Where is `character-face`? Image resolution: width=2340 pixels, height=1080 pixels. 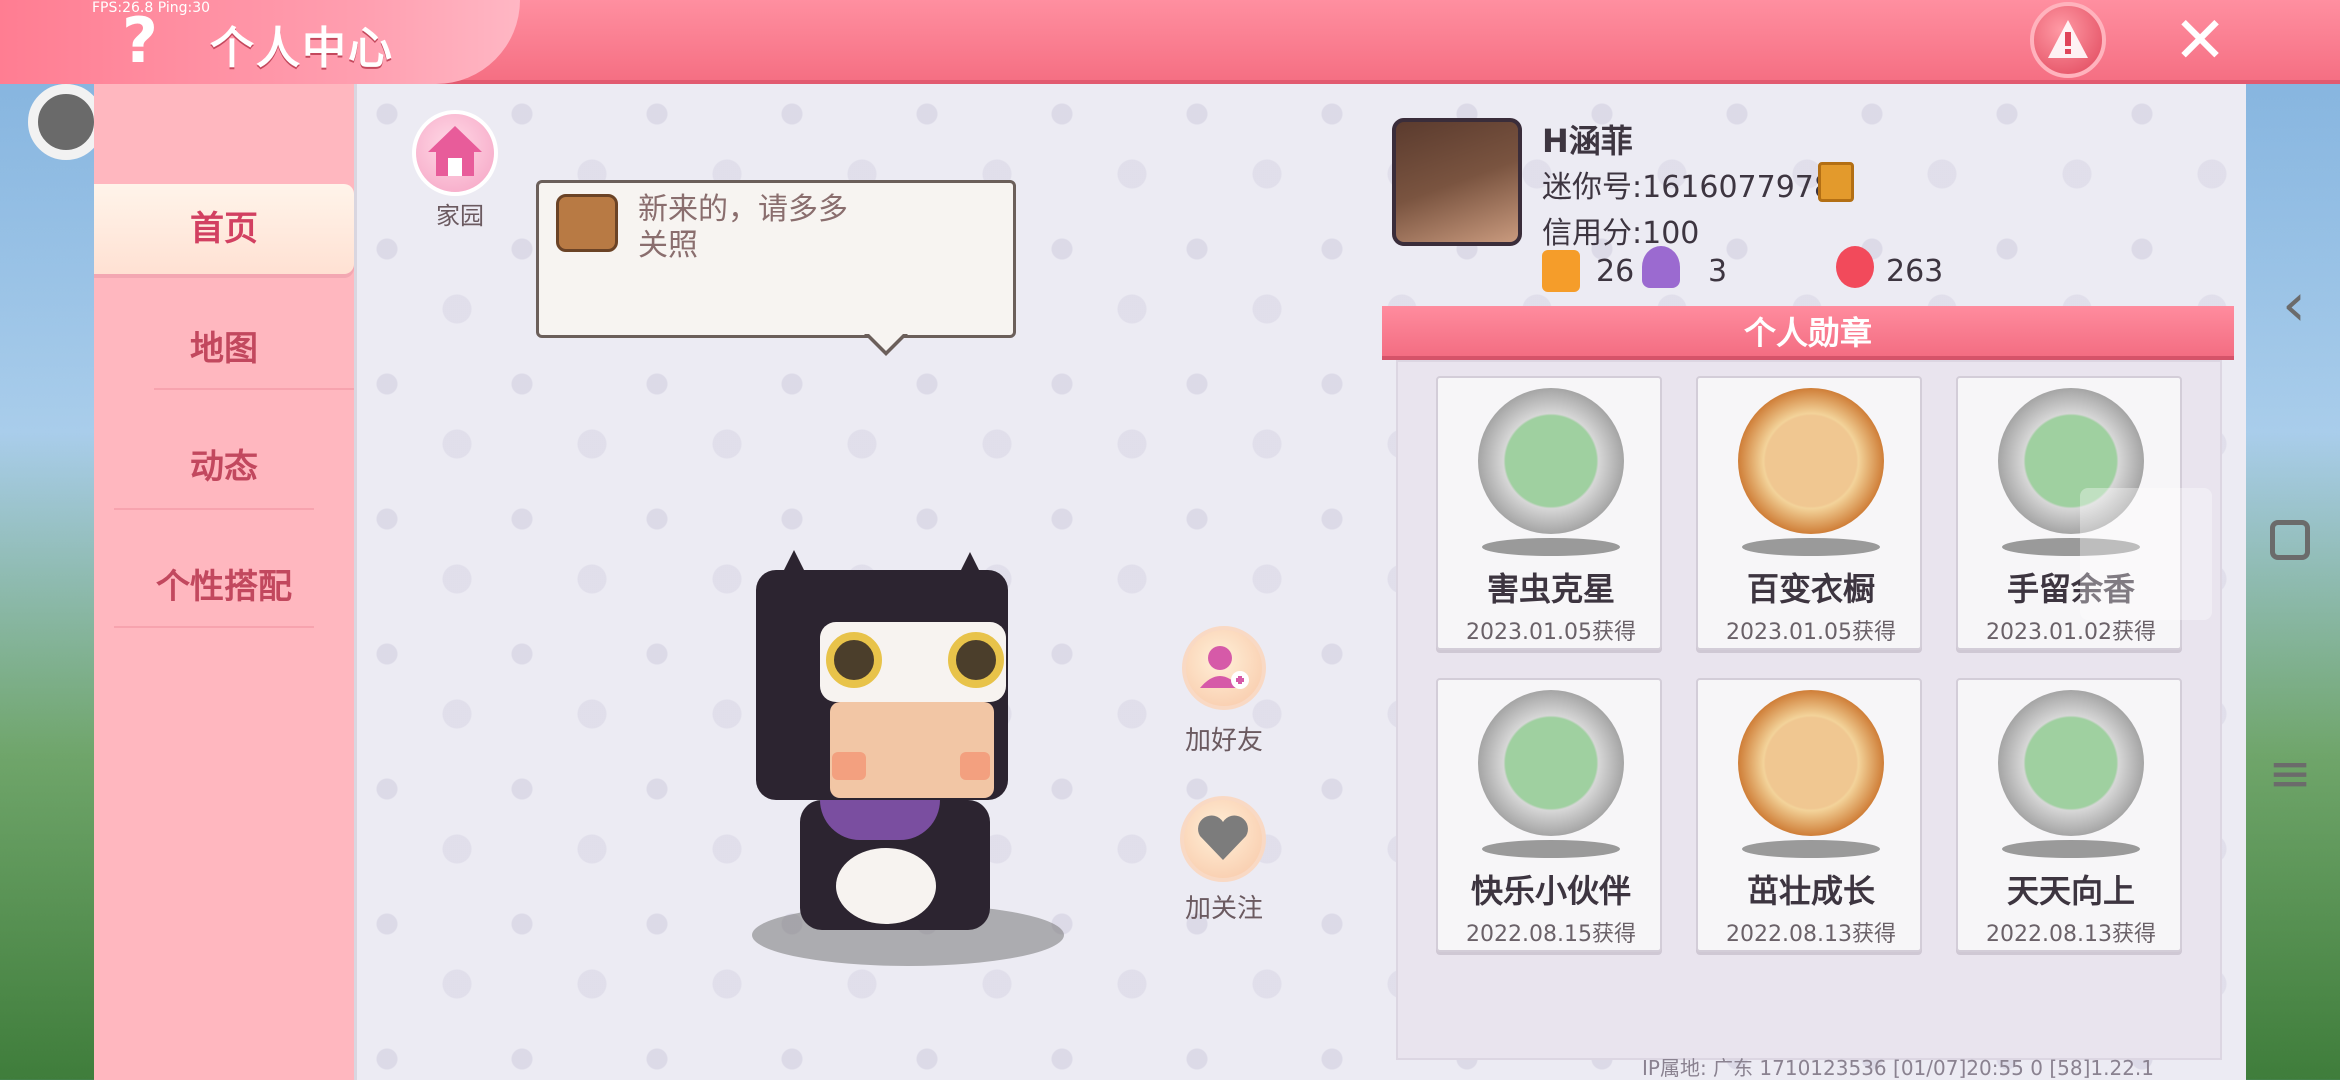
character-face is located at coordinates (912, 750).